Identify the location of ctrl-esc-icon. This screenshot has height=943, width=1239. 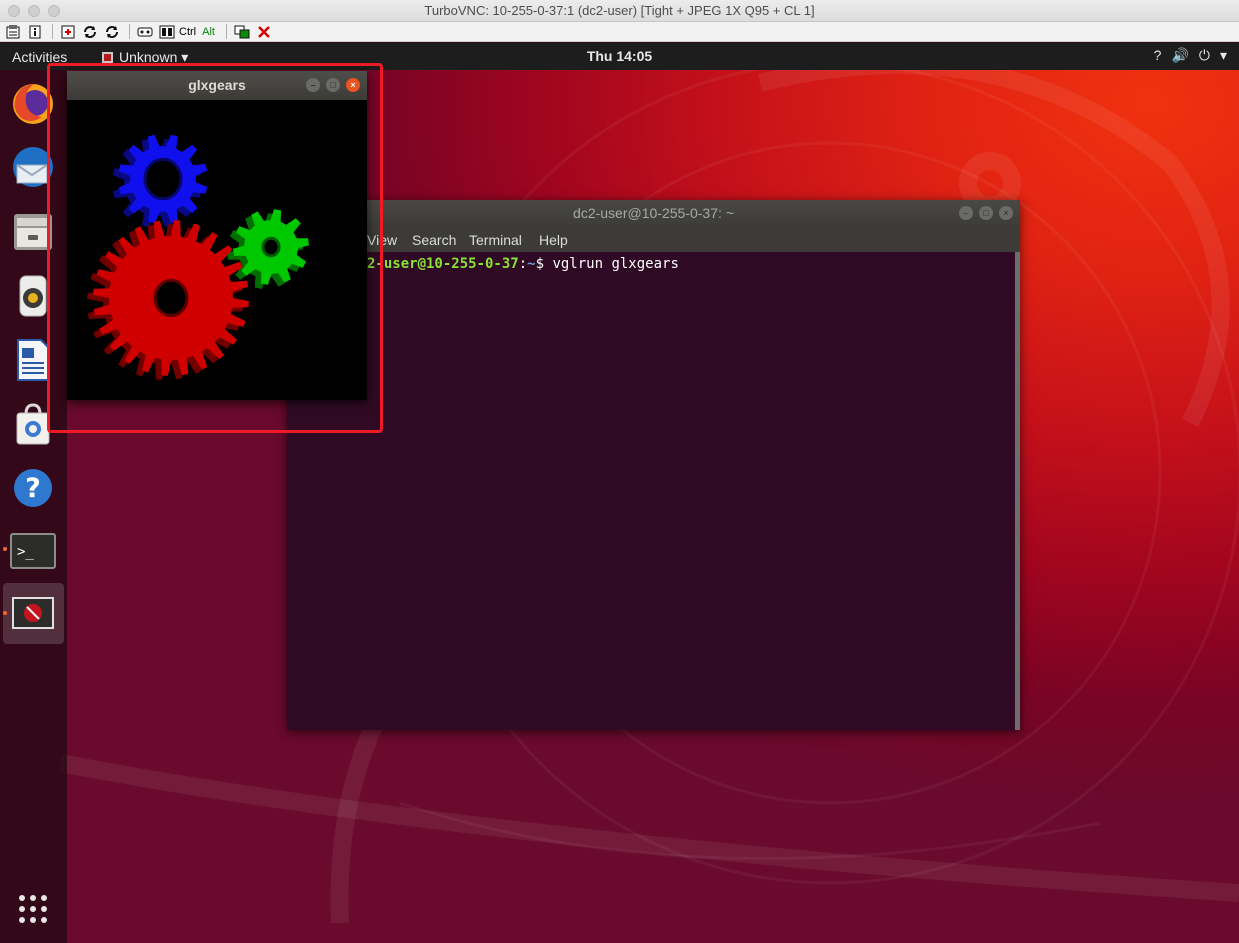
(167, 31).